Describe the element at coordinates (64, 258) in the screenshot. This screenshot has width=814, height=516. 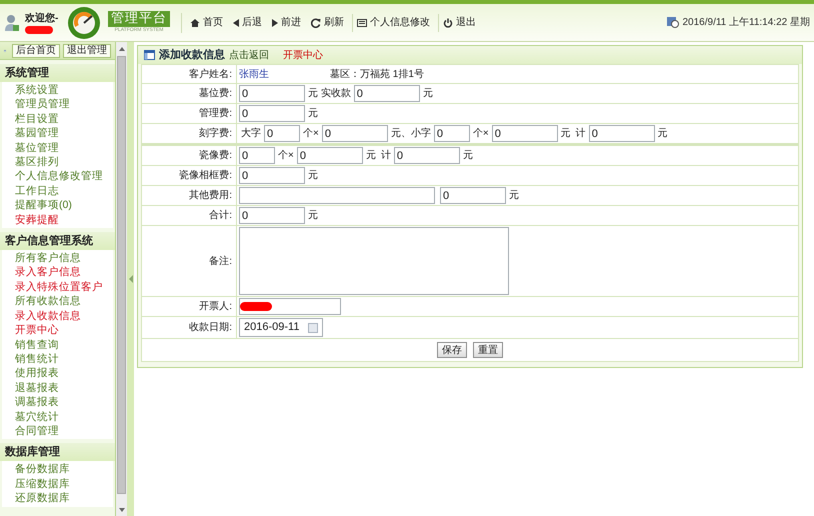
I see `sidebar-link: 所有客户信息` at that location.